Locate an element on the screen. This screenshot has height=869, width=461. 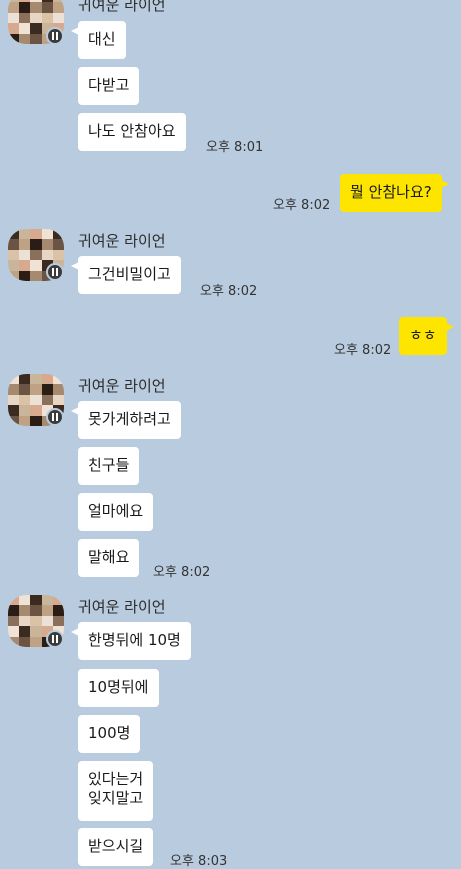
message-bubble: 한명뒤에 10명 is located at coordinates (131, 641).